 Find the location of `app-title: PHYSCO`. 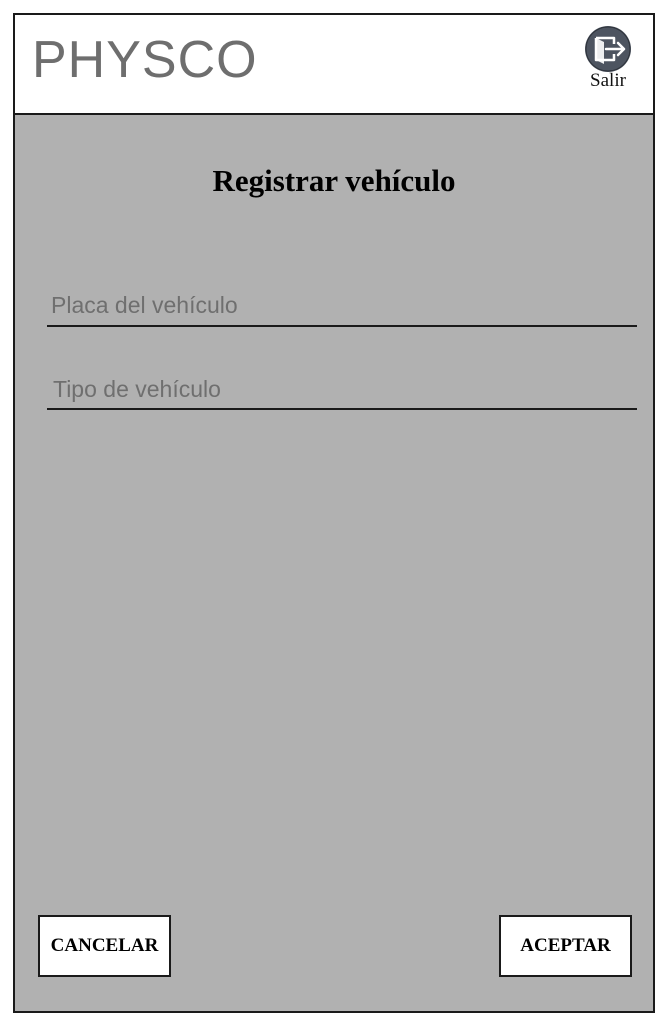

app-title: PHYSCO is located at coordinates (145, 60).